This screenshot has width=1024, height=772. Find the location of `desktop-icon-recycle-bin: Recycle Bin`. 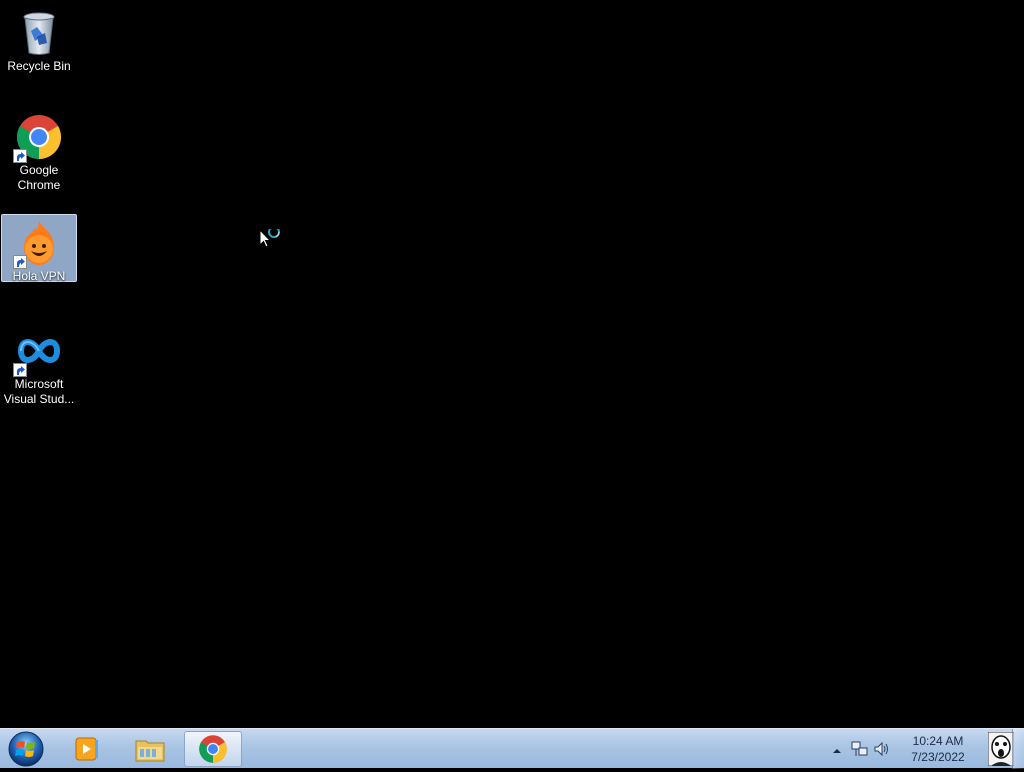

desktop-icon-recycle-bin: Recycle Bin is located at coordinates (39, 39).